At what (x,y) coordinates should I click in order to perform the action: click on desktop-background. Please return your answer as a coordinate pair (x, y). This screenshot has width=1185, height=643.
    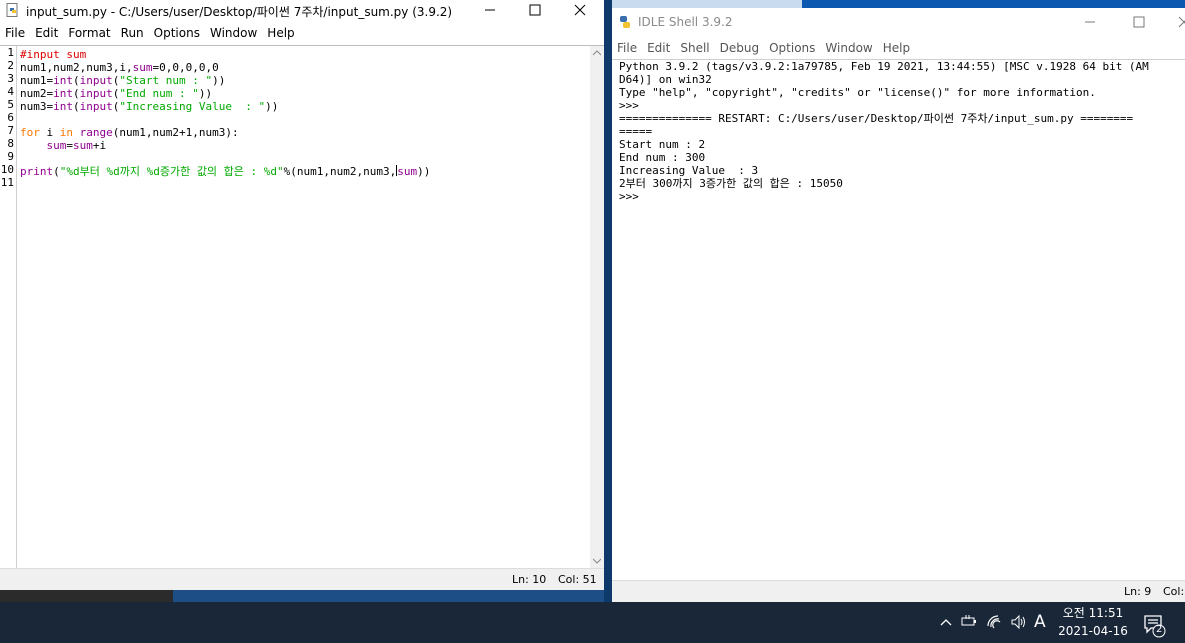
    Looking at the image, I should click on (898, 4).